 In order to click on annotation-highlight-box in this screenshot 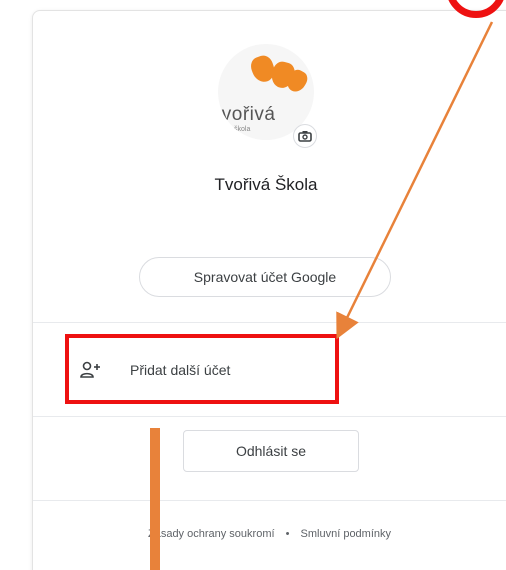, I will do `click(202, 369)`.